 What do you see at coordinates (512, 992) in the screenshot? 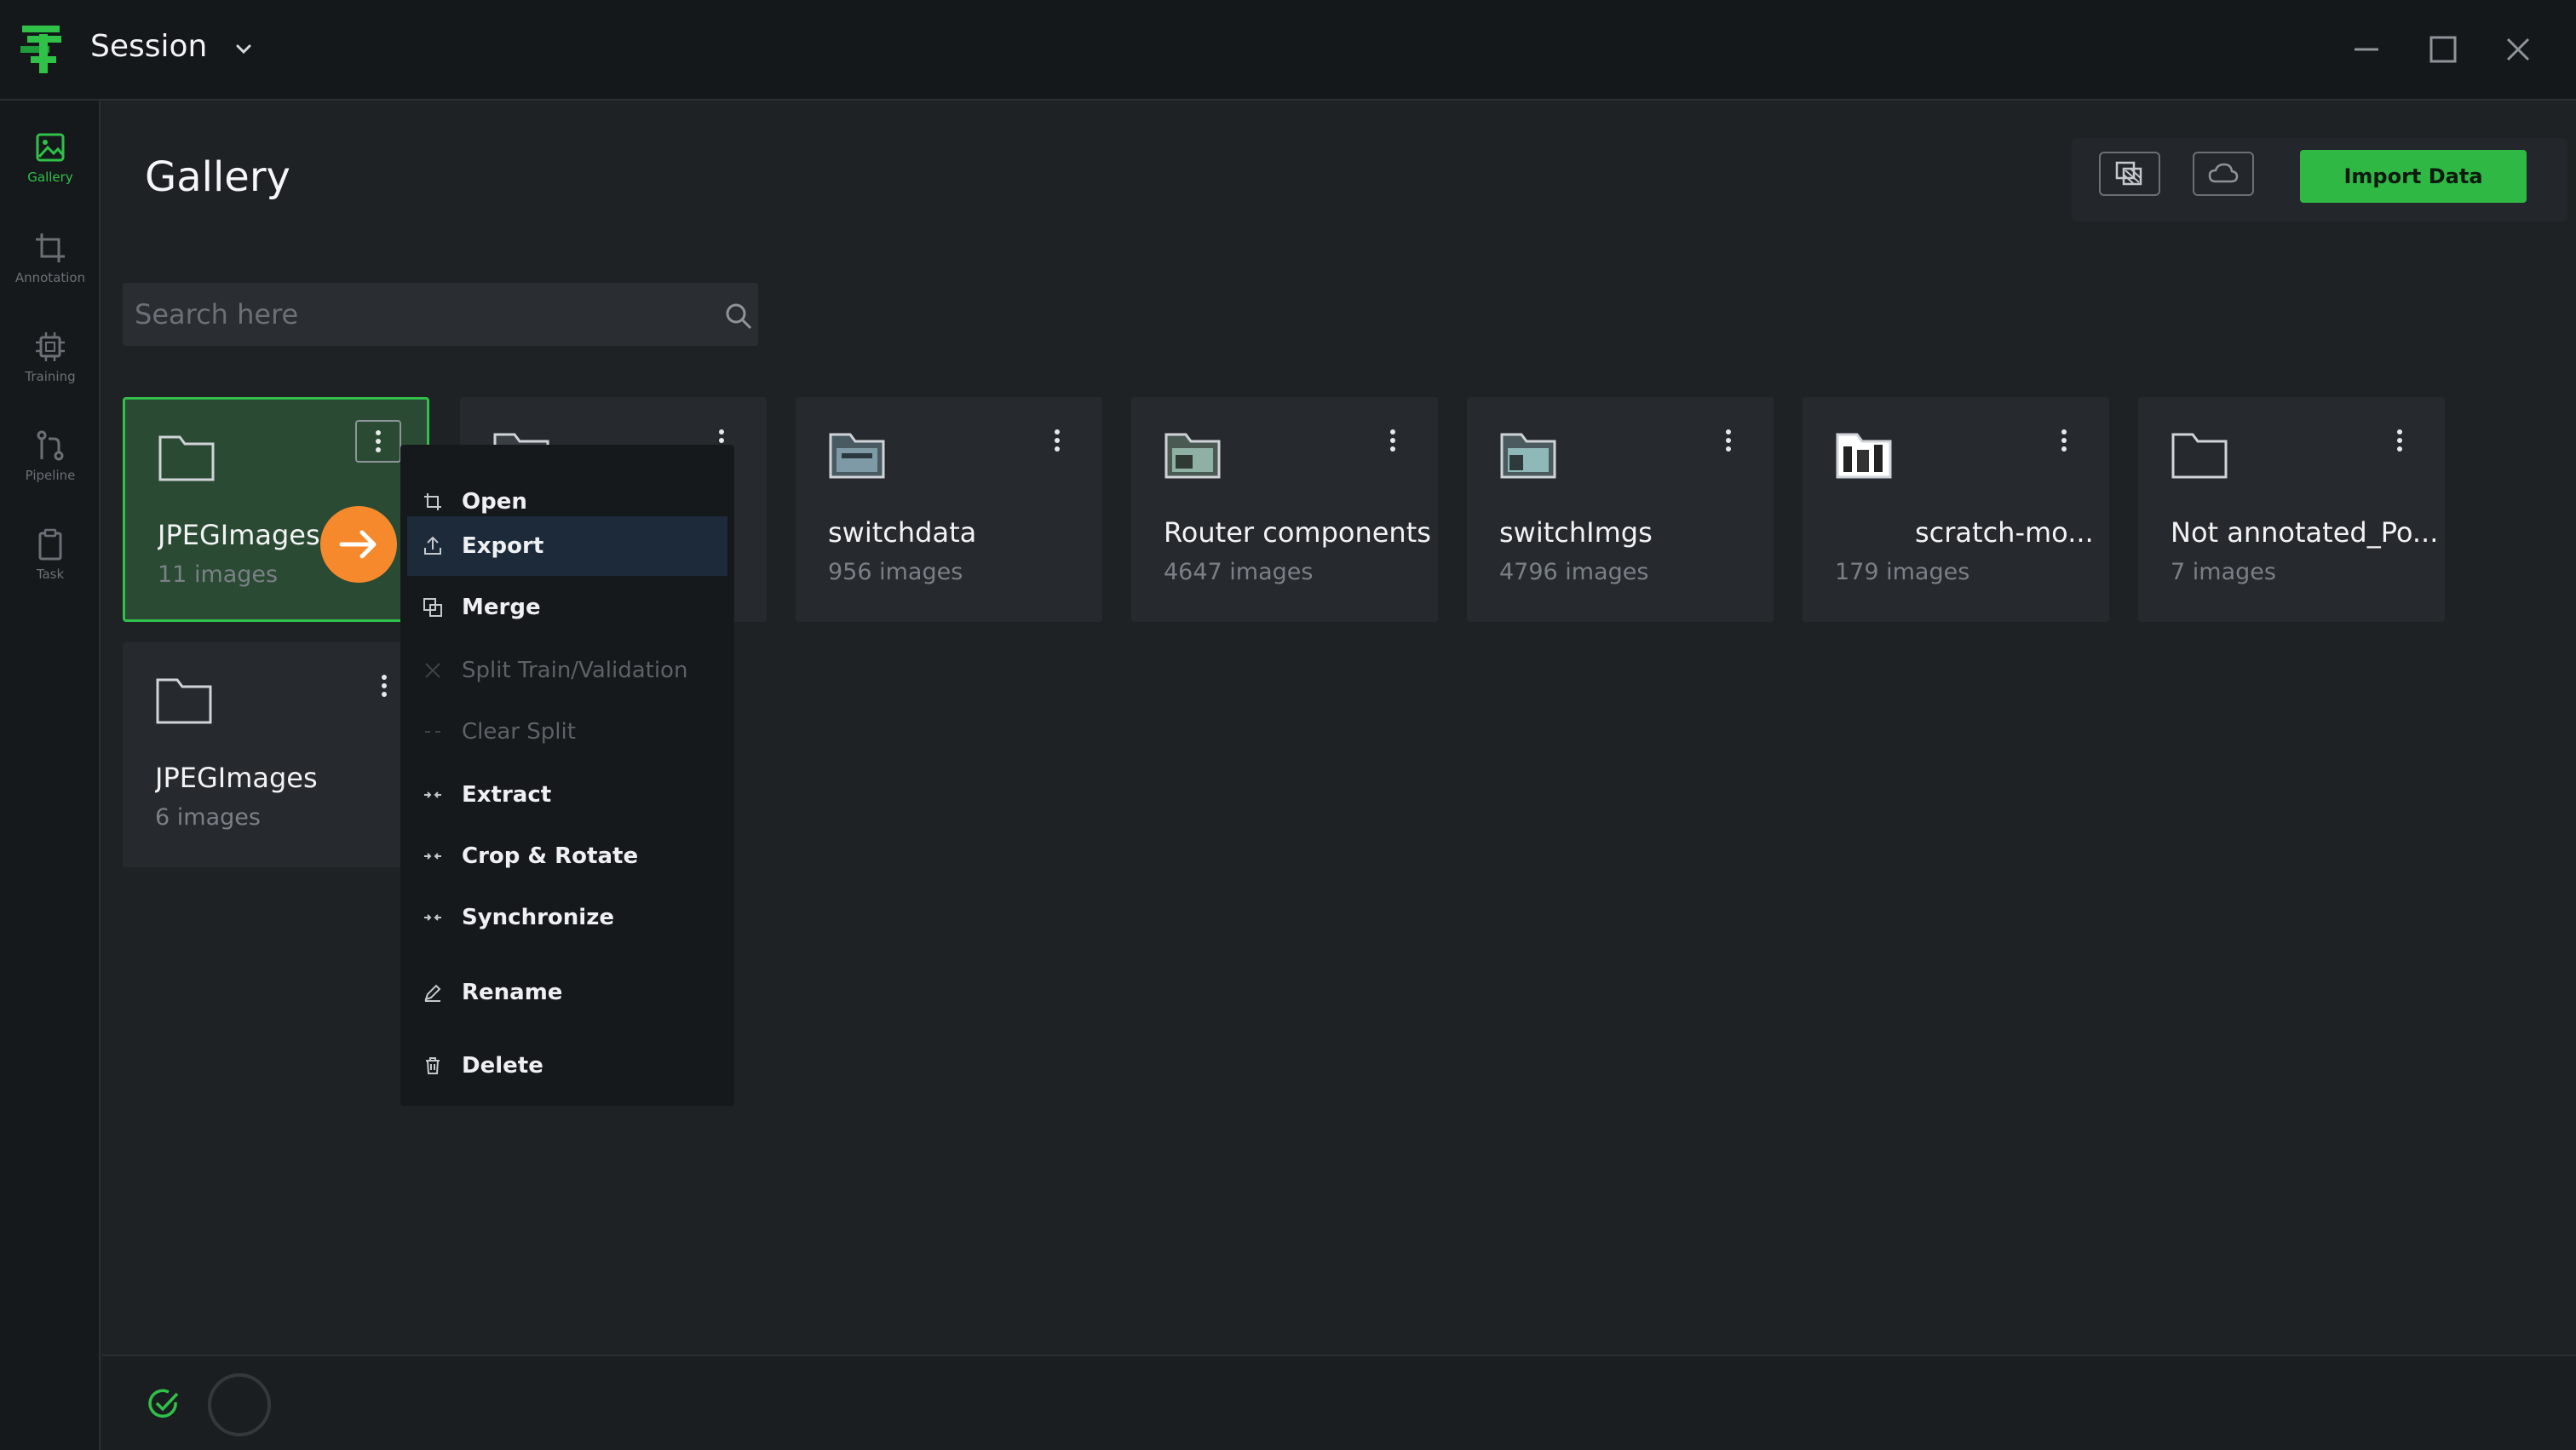
I see `menu-label: Rename` at bounding box center [512, 992].